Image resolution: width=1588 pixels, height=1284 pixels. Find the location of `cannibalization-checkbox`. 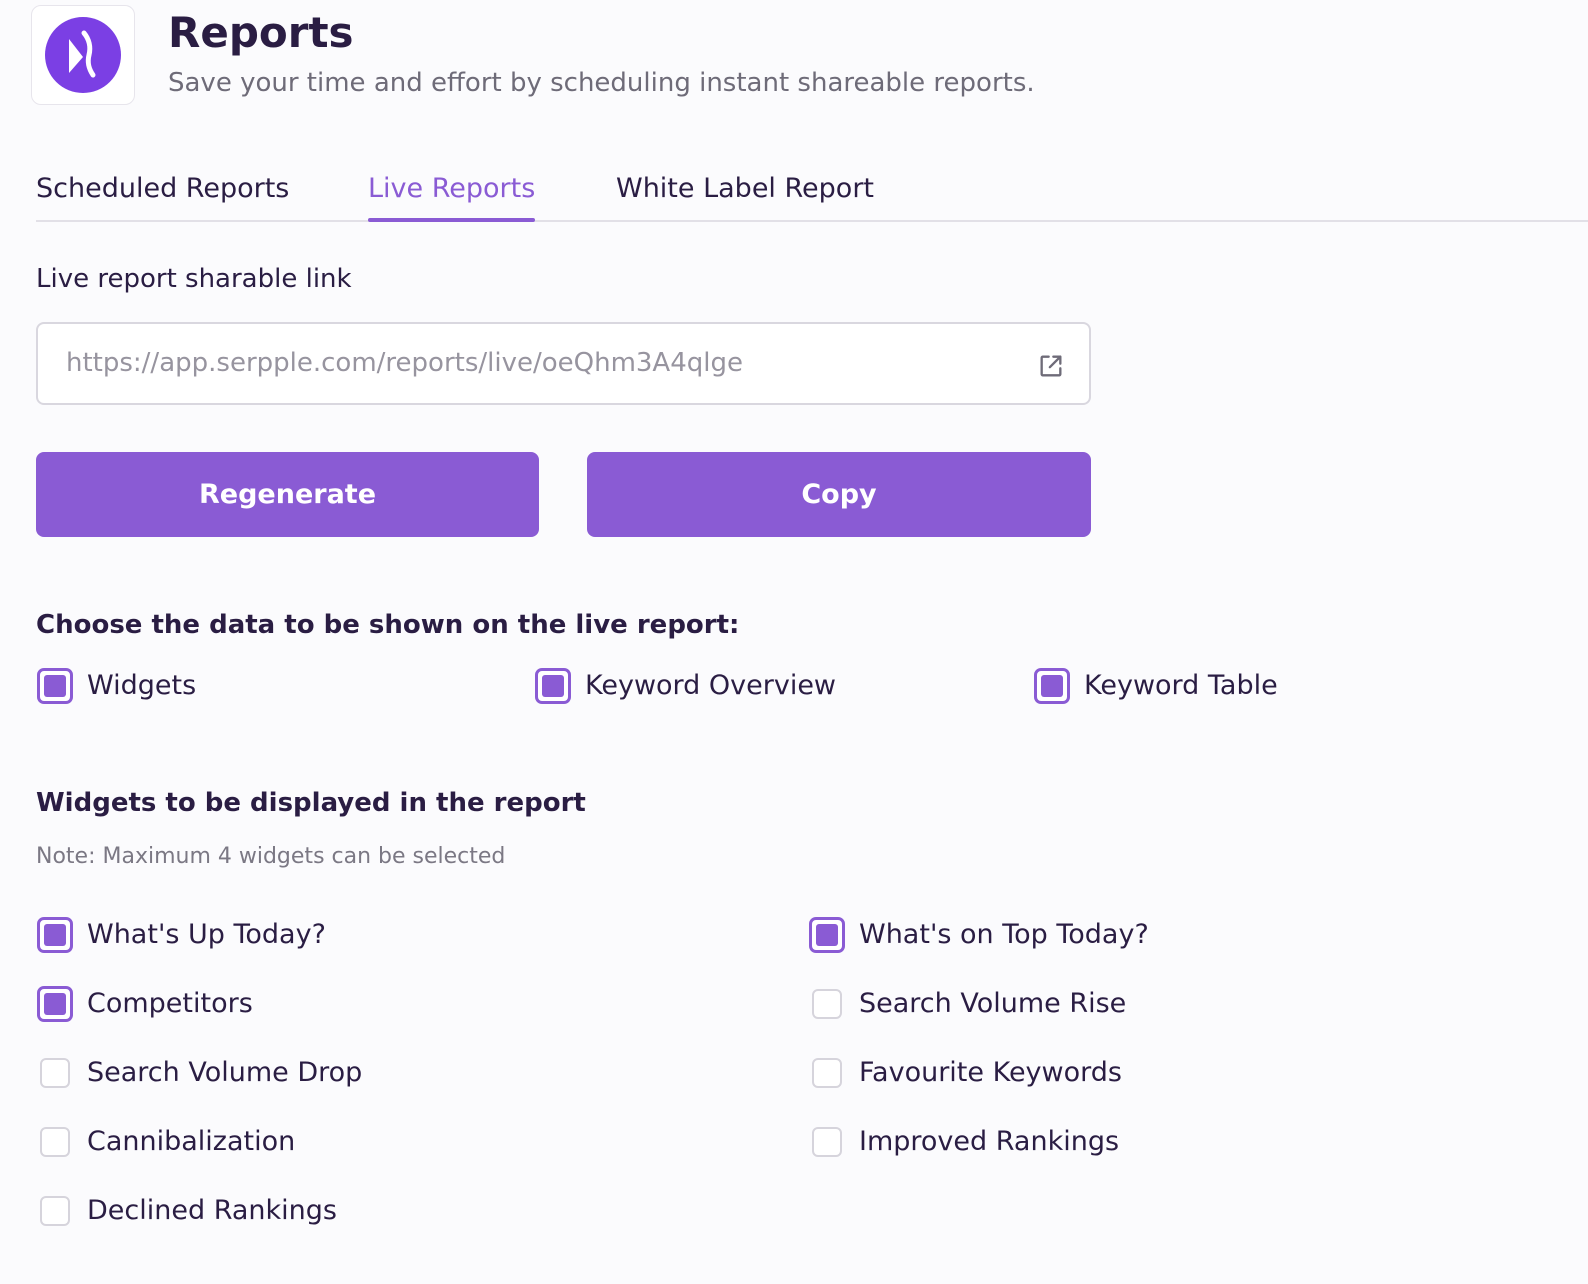

cannibalization-checkbox is located at coordinates (55, 1142).